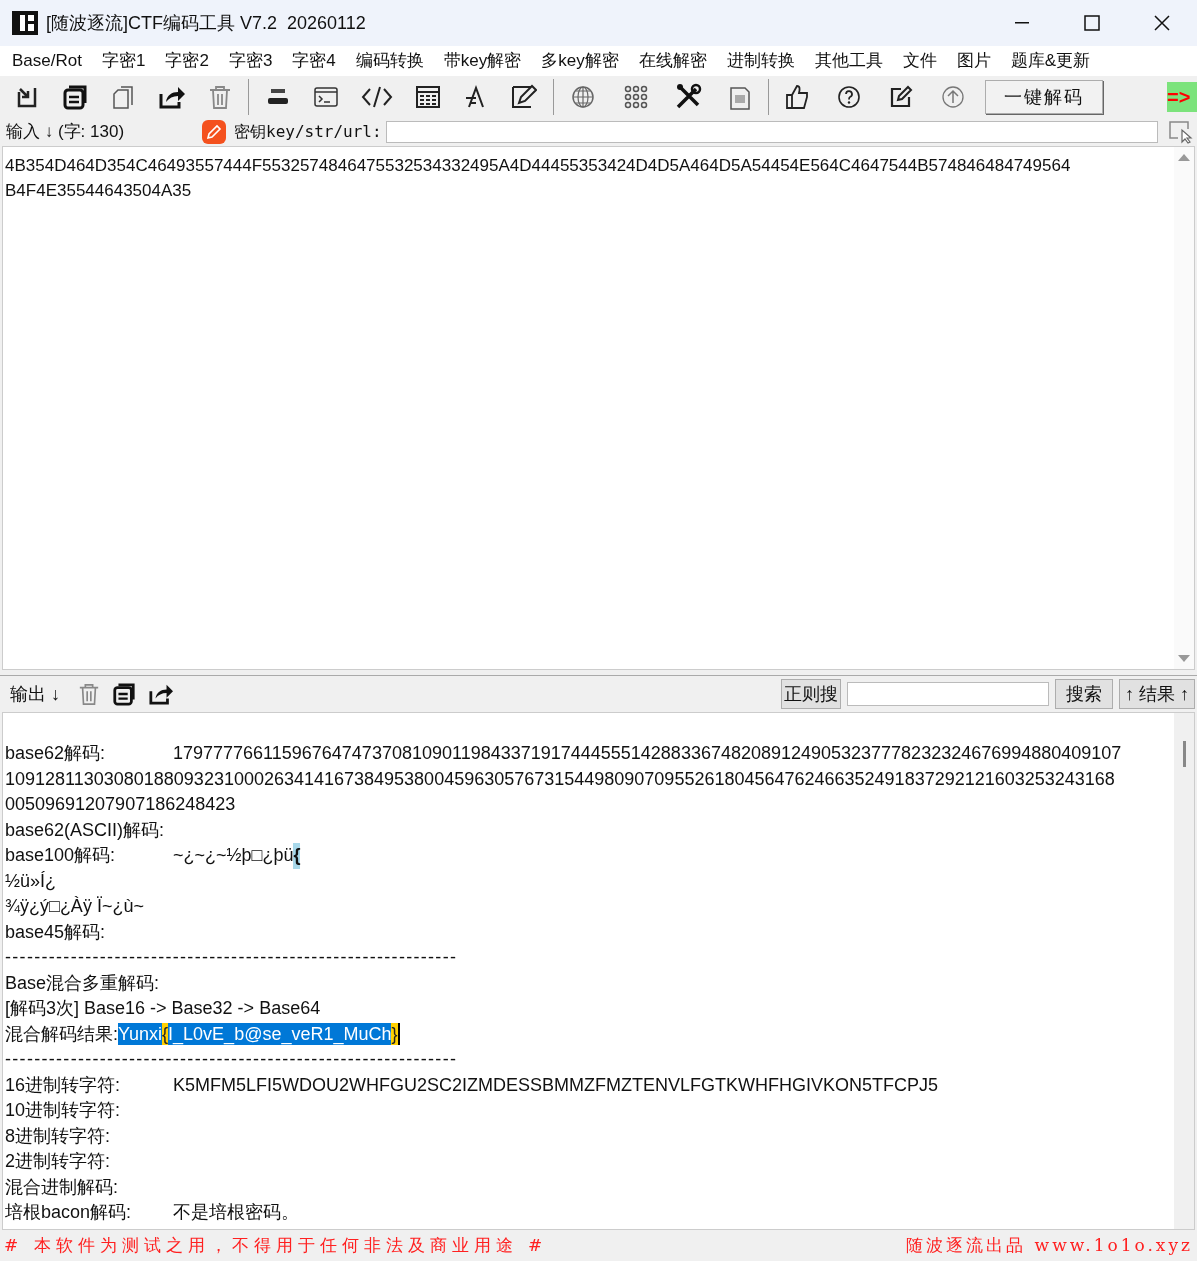 The height and width of the screenshot is (1261, 1197). What do you see at coordinates (120, 804) in the screenshot?
I see `output-text: 00509691207907186248423` at bounding box center [120, 804].